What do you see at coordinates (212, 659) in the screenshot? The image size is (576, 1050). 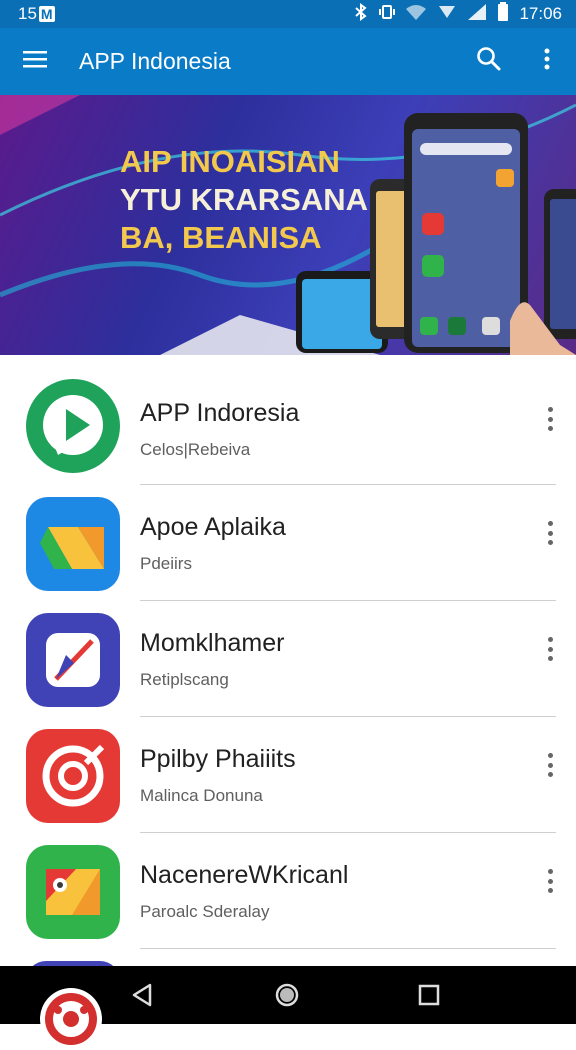 I see `app-info: Momklhamer Retiplscang` at bounding box center [212, 659].